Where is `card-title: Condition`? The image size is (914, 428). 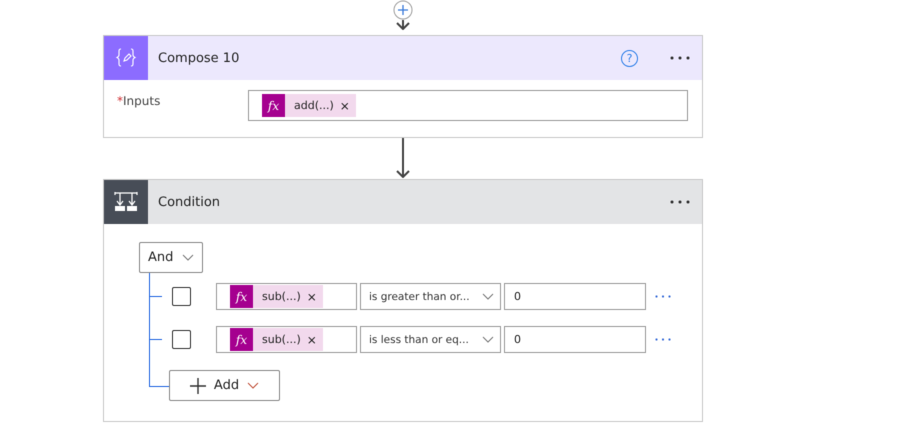
card-title: Condition is located at coordinates (190, 202).